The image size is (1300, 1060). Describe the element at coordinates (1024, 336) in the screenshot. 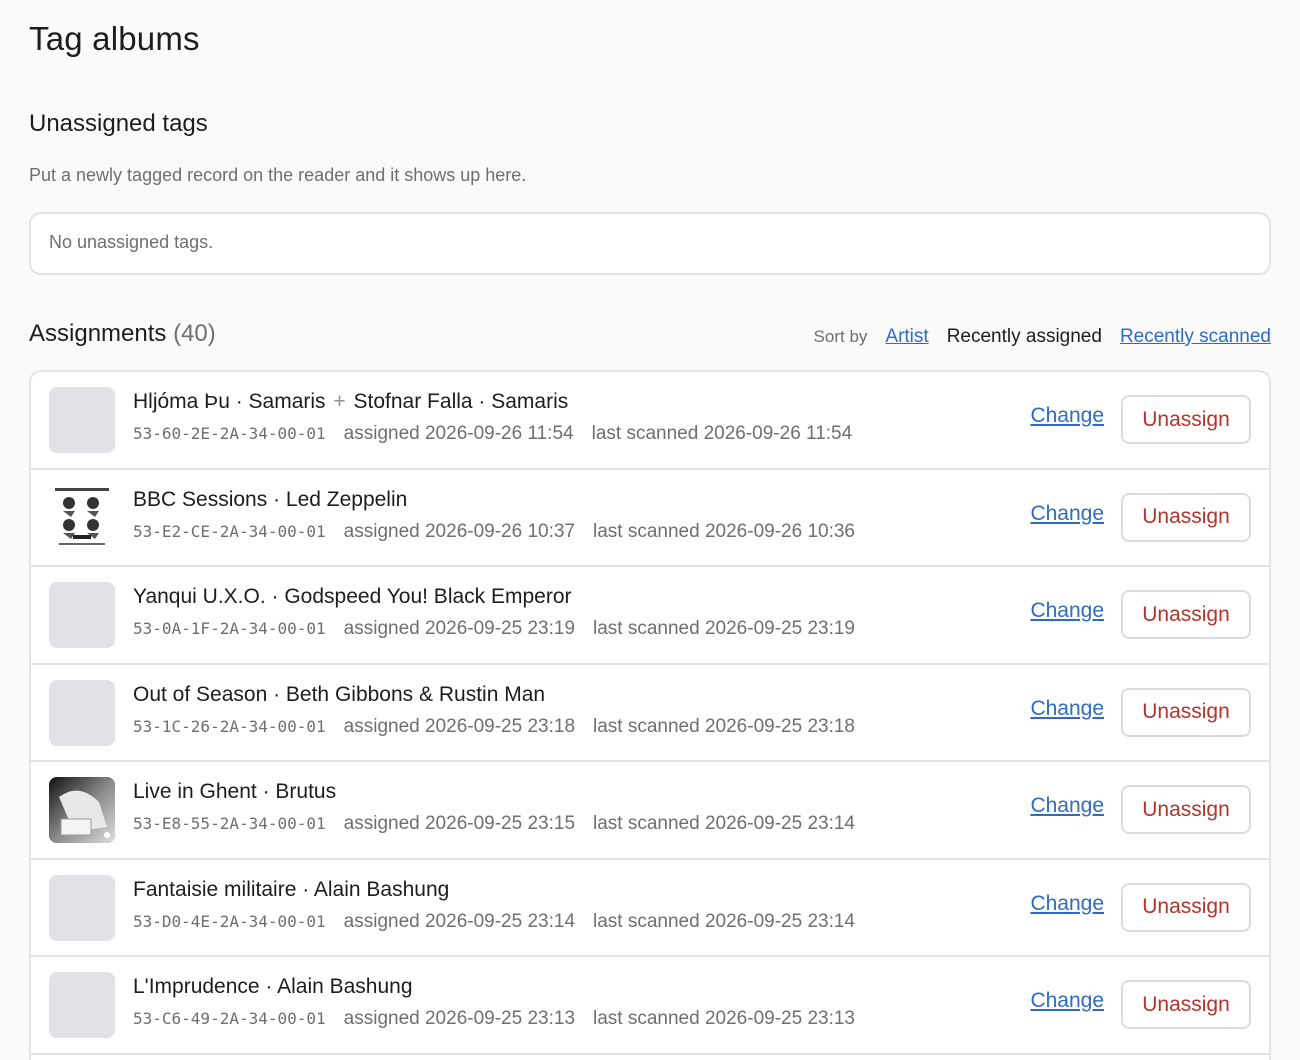

I see `sort-option-recently-assigned: Recently assigned` at that location.